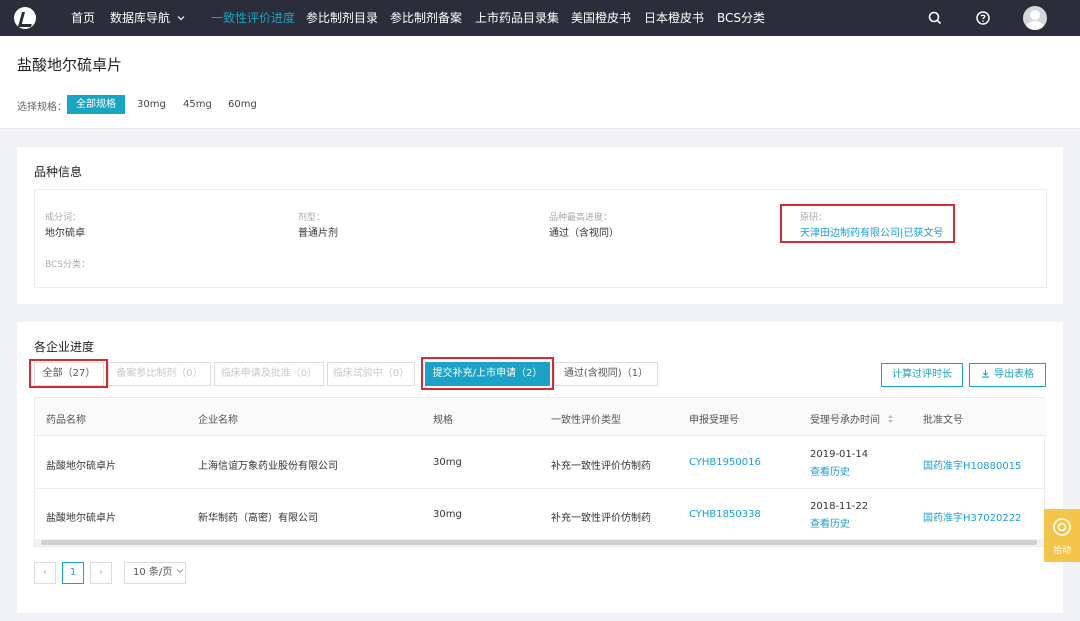 This screenshot has height=621, width=1080. Describe the element at coordinates (45, 573) in the screenshot. I see `prev-page-button: ‹` at that location.